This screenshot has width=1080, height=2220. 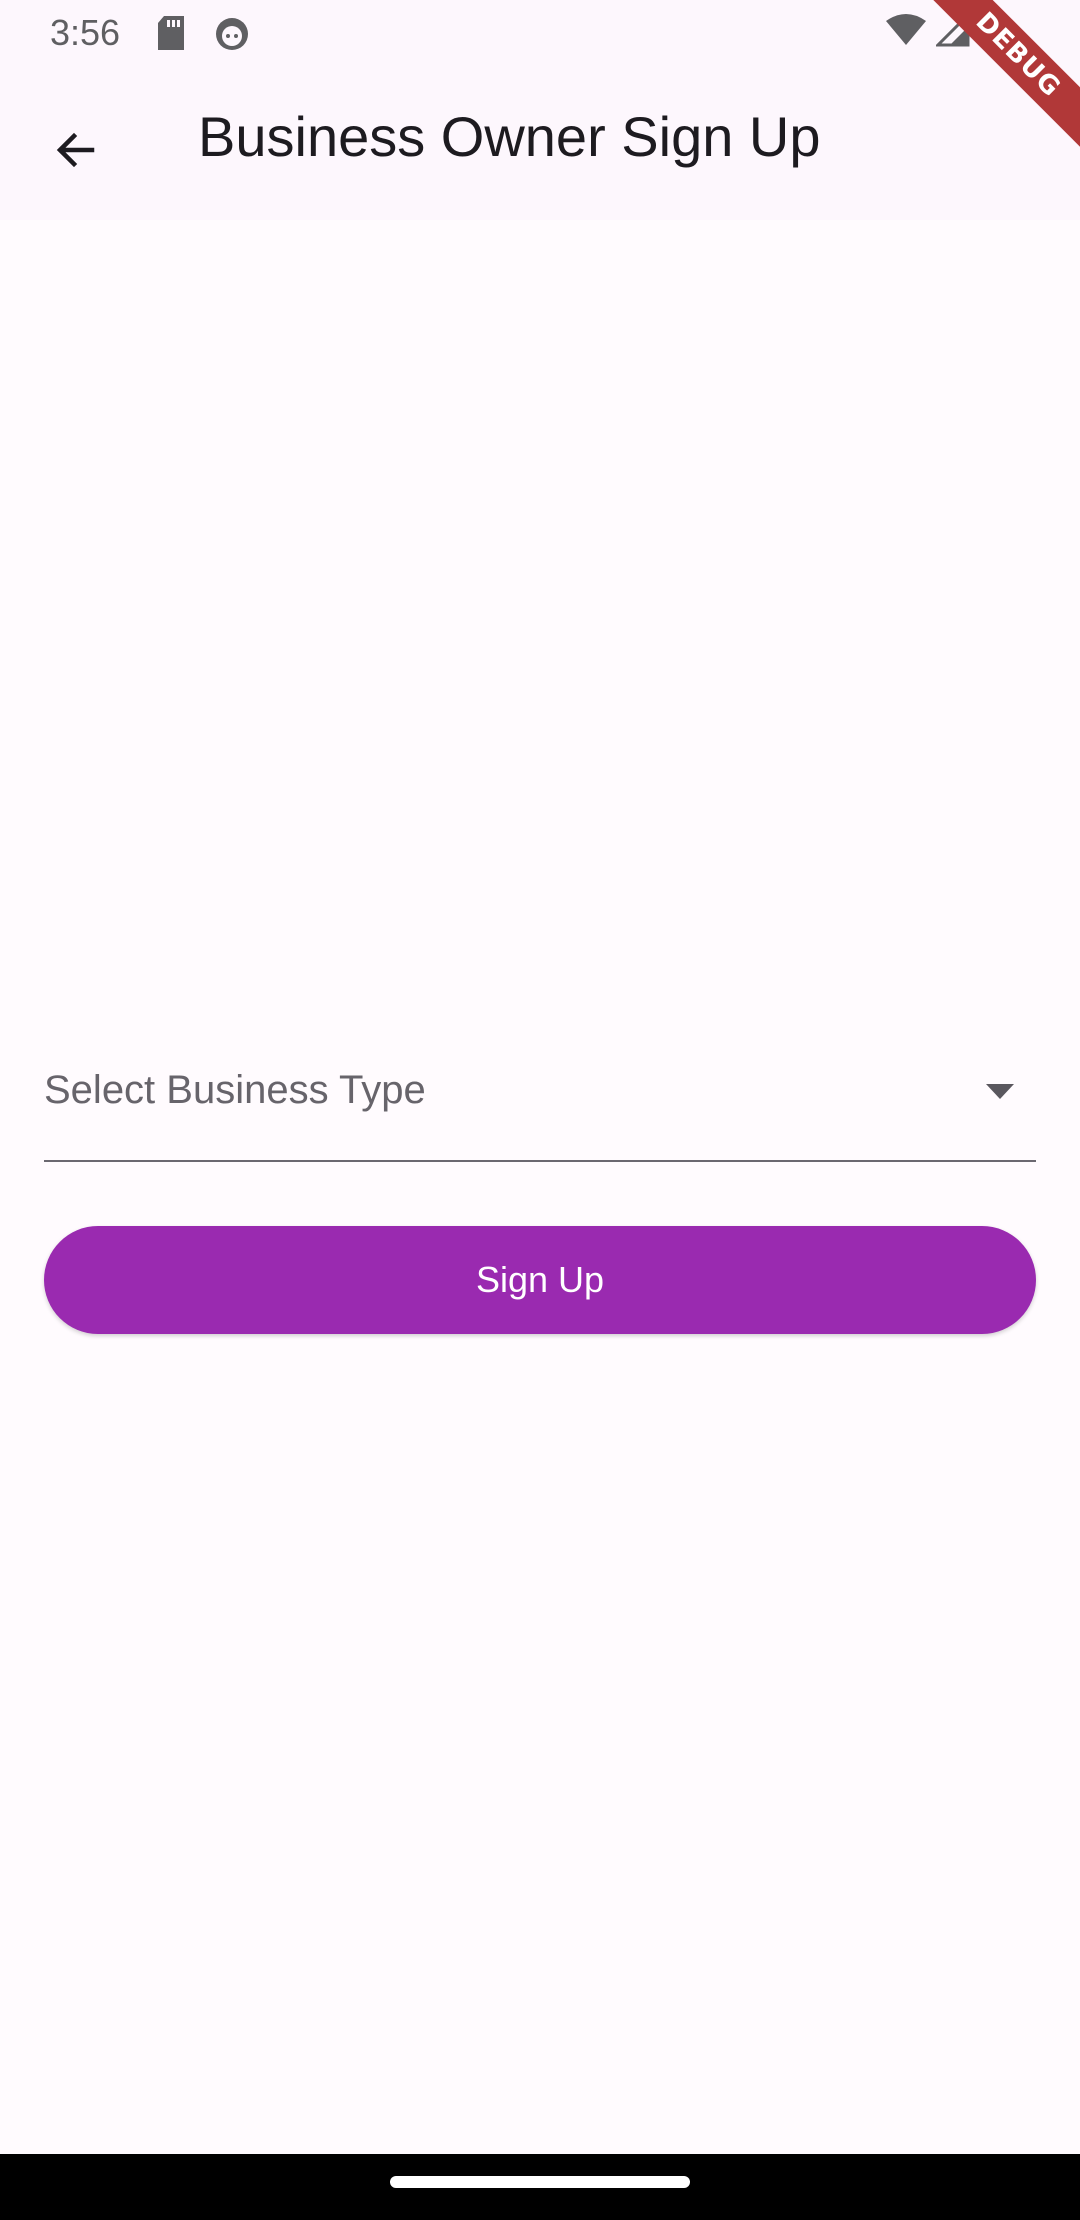 What do you see at coordinates (509, 136) in the screenshot?
I see `page-title: Business Owner Sign Up` at bounding box center [509, 136].